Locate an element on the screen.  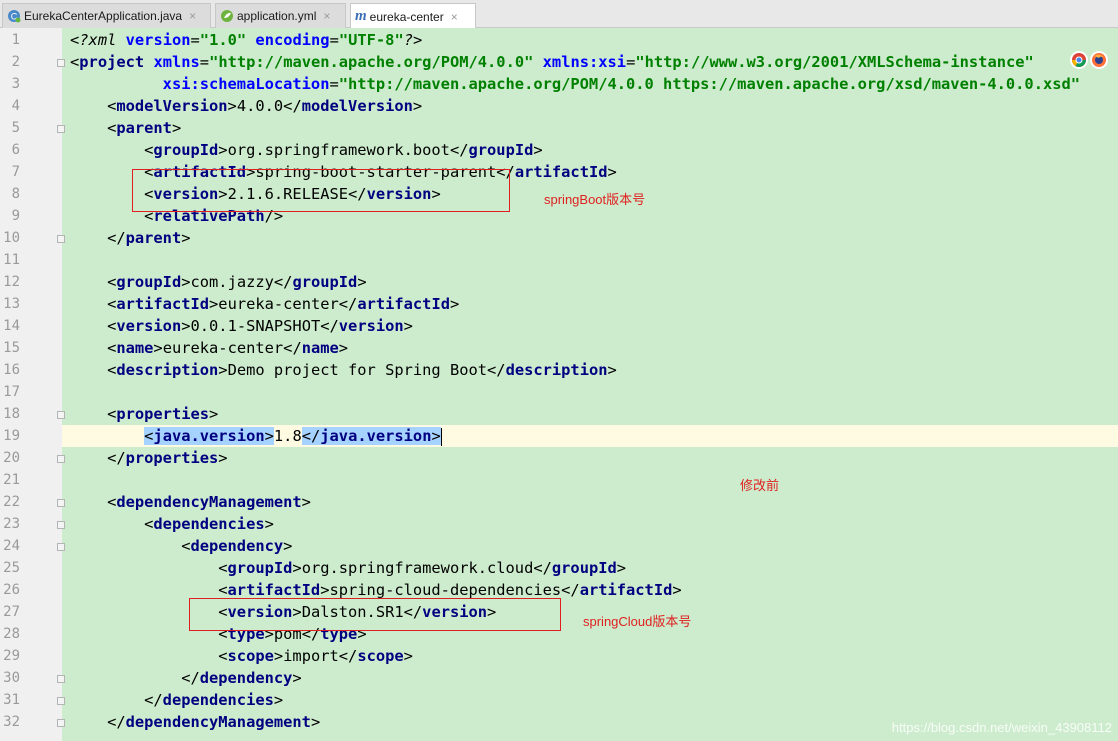
springcloud-version-highlight-box is located at coordinates (375, 614).